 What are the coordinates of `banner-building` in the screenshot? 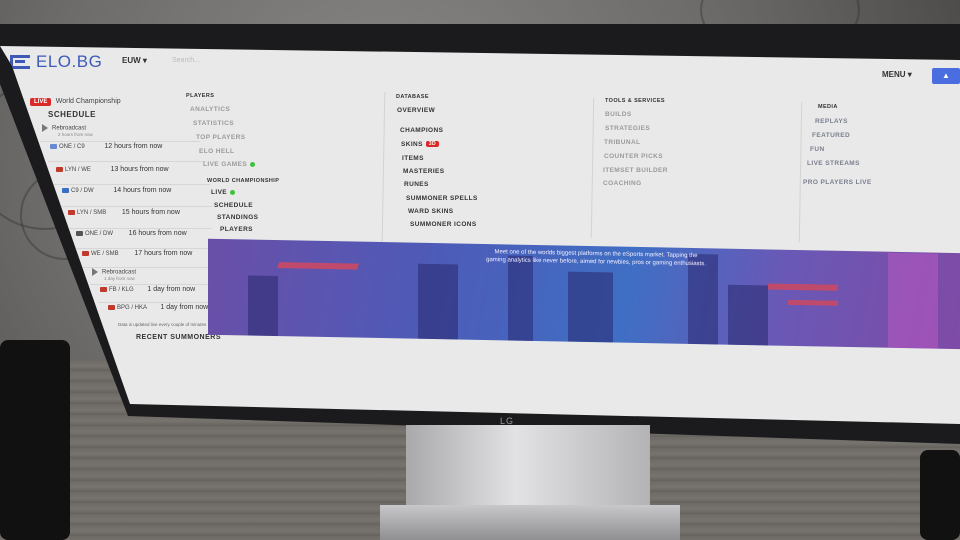 It's located at (748, 315).